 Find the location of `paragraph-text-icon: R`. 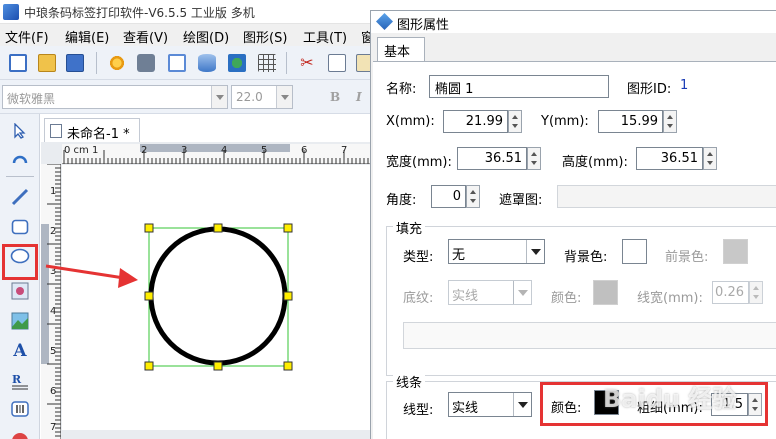

paragraph-text-icon: R is located at coordinates (20, 381).